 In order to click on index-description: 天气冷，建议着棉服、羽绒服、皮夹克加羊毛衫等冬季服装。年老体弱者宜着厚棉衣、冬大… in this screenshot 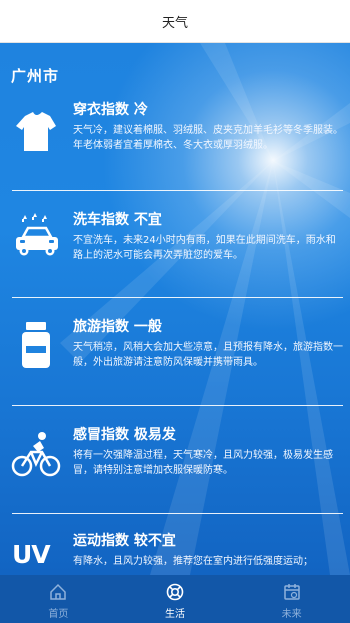, I will do `click(208, 138)`.